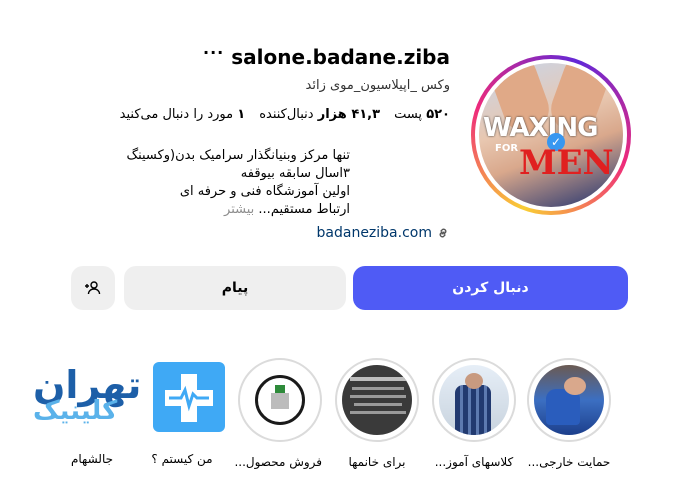 The image size is (696, 497). I want to click on ellipsis-icon: ···, so click(213, 52).